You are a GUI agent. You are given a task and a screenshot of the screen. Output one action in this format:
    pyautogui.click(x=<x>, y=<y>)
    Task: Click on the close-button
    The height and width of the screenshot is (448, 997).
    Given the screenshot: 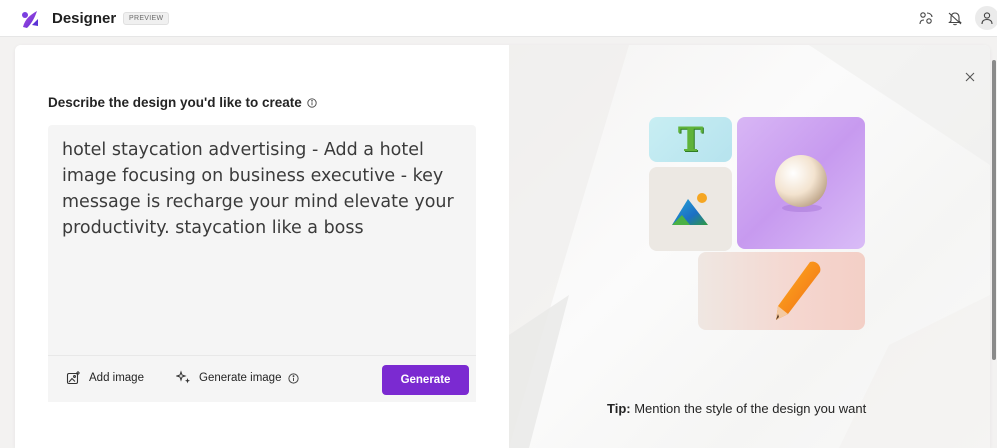 What is the action you would take?
    pyautogui.click(x=970, y=77)
    